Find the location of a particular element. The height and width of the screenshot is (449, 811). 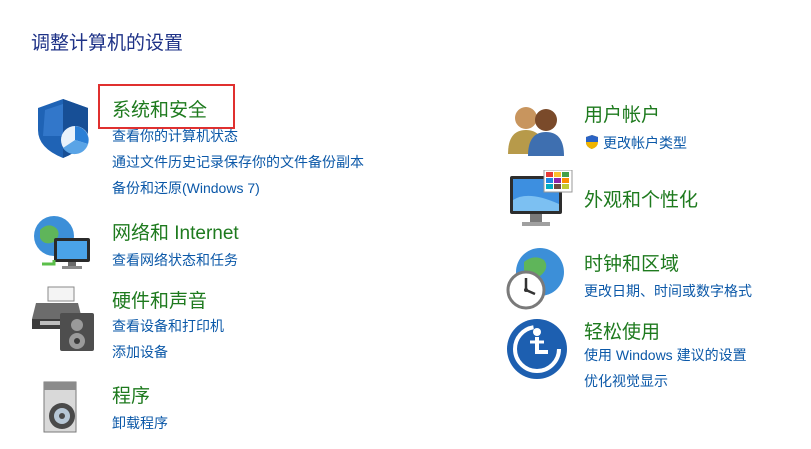

link-backup-restore: 备份和还原(Windows 7) is located at coordinates (186, 188).